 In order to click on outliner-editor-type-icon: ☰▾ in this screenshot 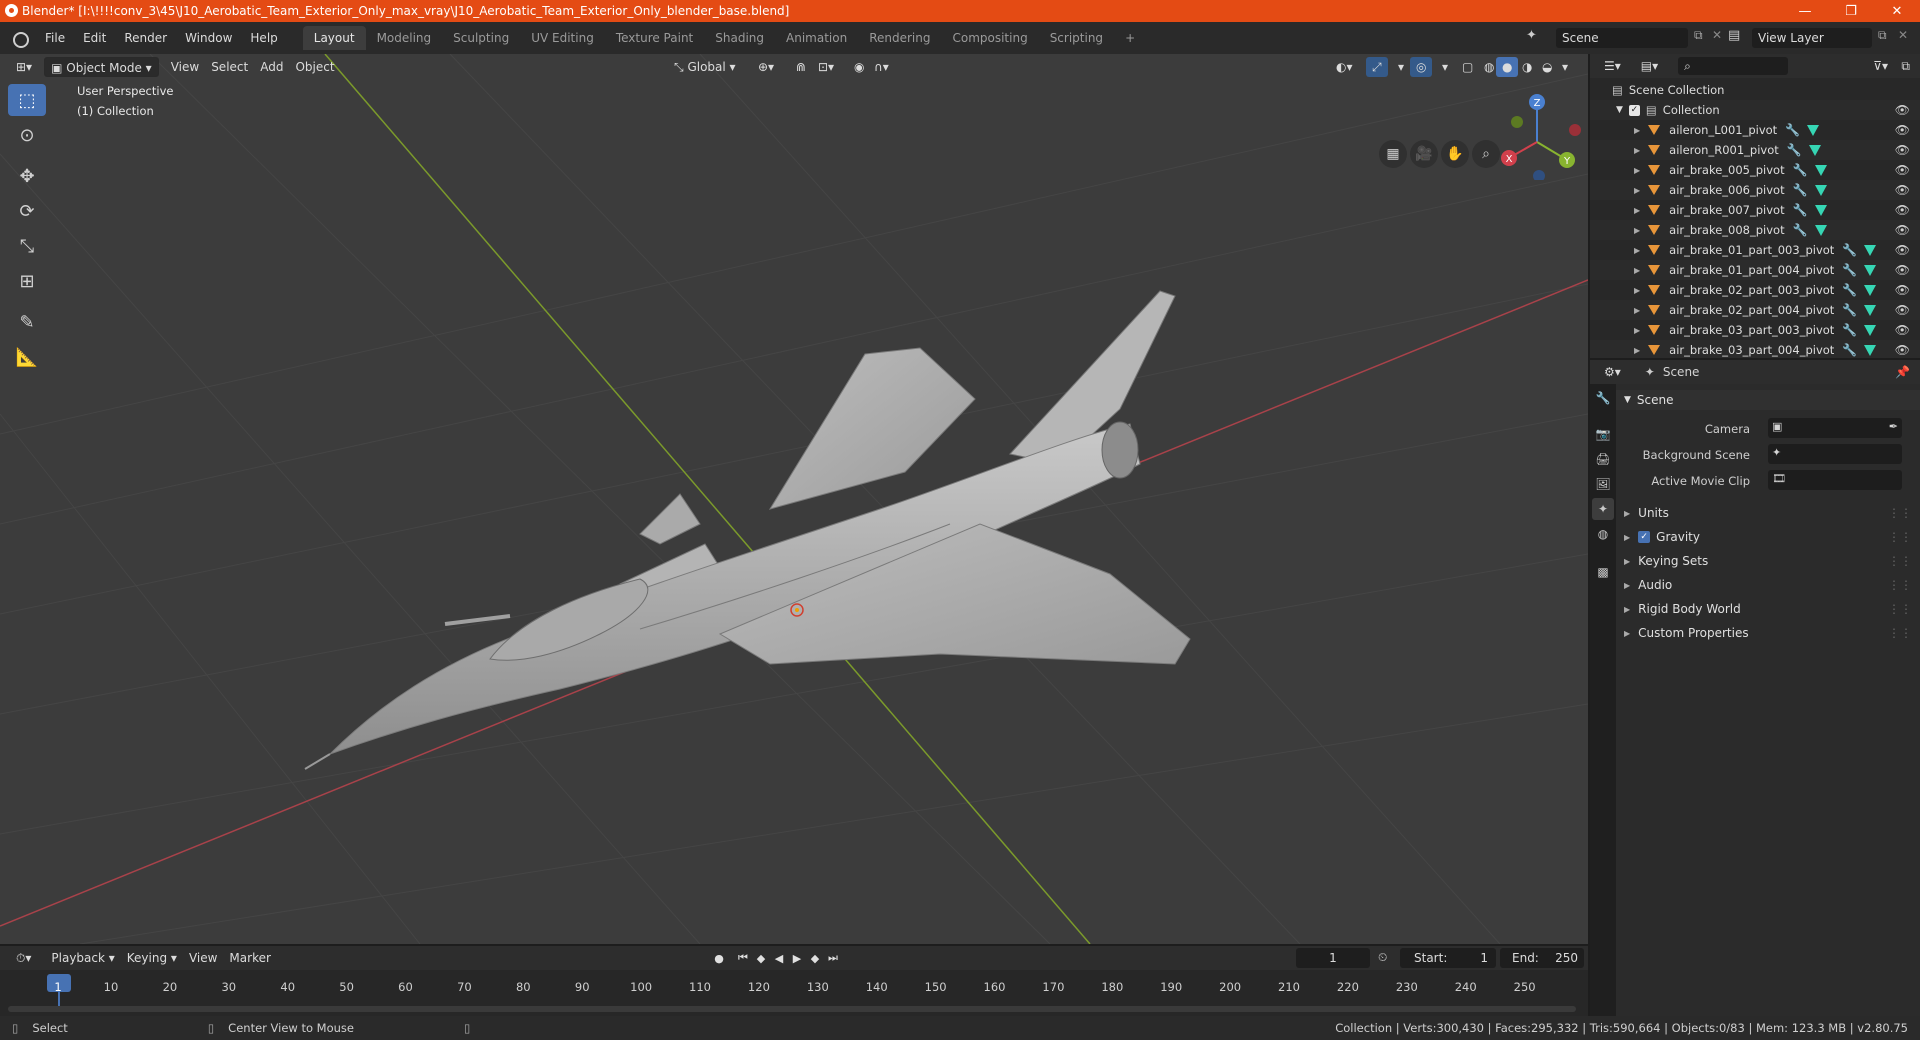, I will do `click(1612, 66)`.